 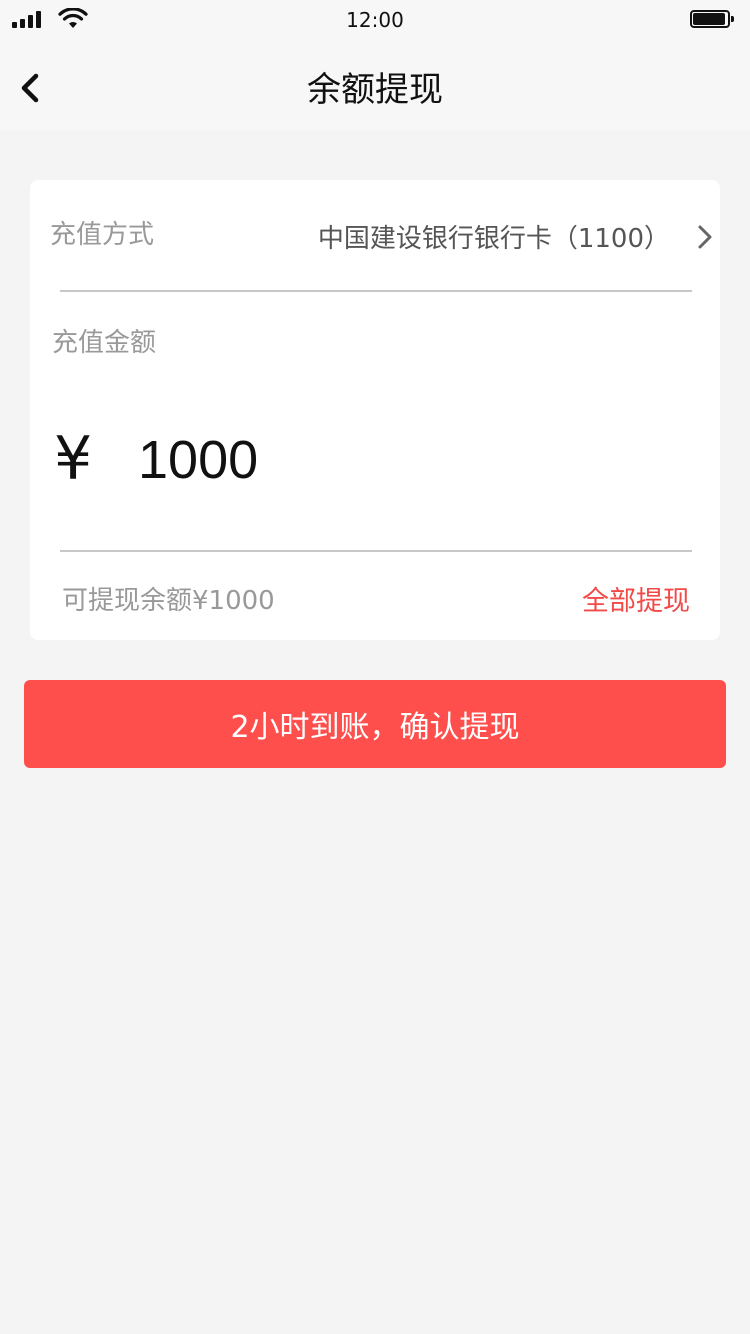 I want to click on nav-bar: 余额提现, so click(x=375, y=85).